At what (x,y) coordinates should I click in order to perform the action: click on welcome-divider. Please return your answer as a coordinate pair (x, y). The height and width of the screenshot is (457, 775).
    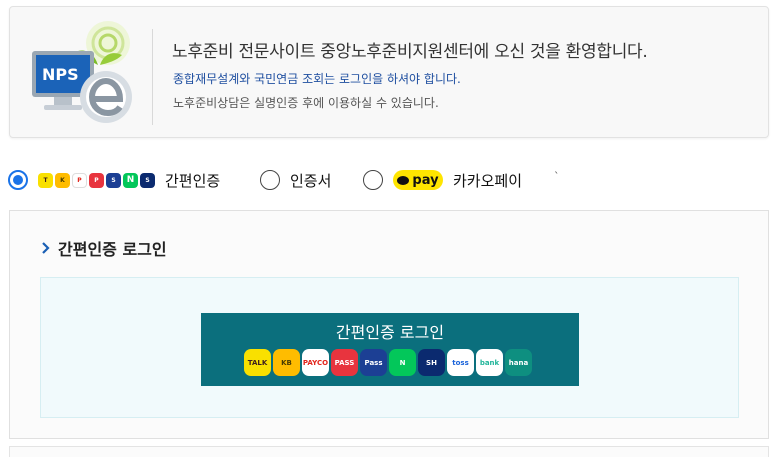
    Looking at the image, I should click on (152, 77).